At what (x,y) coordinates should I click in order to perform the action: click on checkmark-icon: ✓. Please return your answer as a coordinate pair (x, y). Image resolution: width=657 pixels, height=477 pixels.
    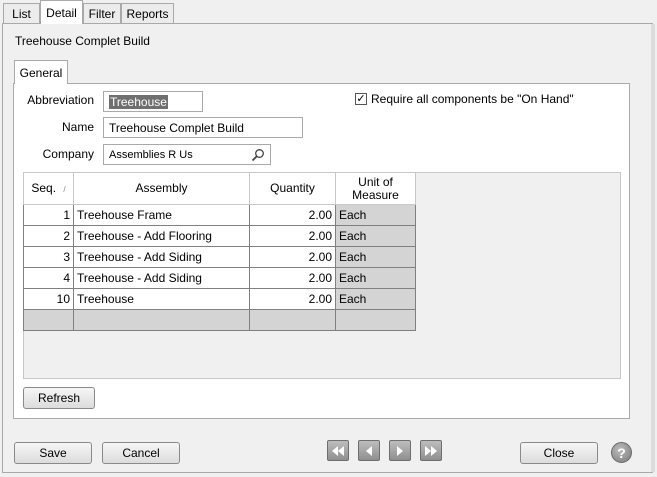
    Looking at the image, I should click on (361, 98).